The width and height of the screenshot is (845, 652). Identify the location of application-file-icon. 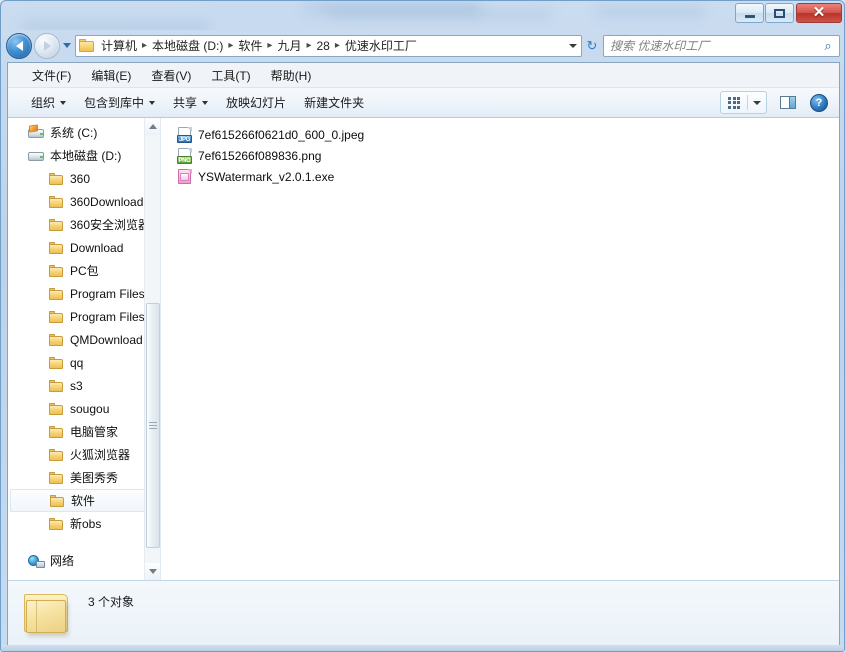
(185, 176).